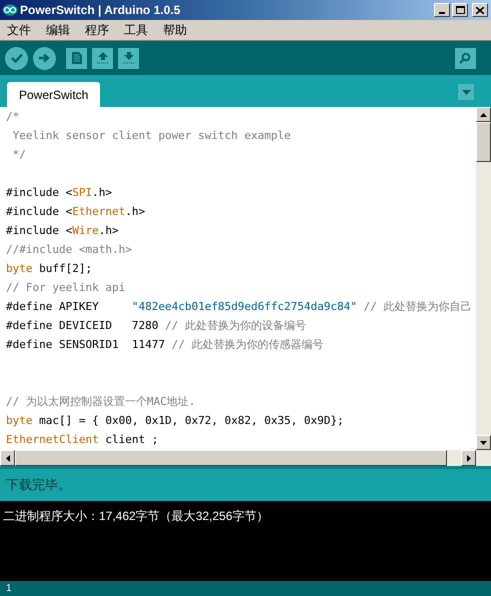 The image size is (491, 596). I want to click on caret-left-icon, so click(8, 458).